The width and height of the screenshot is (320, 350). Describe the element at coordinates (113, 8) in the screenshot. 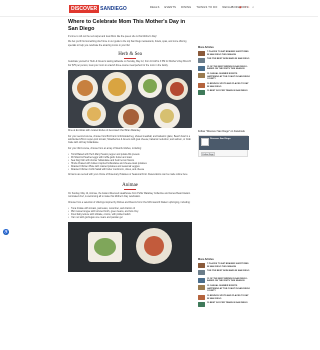

I see `logo-text: SANDIEGO` at that location.